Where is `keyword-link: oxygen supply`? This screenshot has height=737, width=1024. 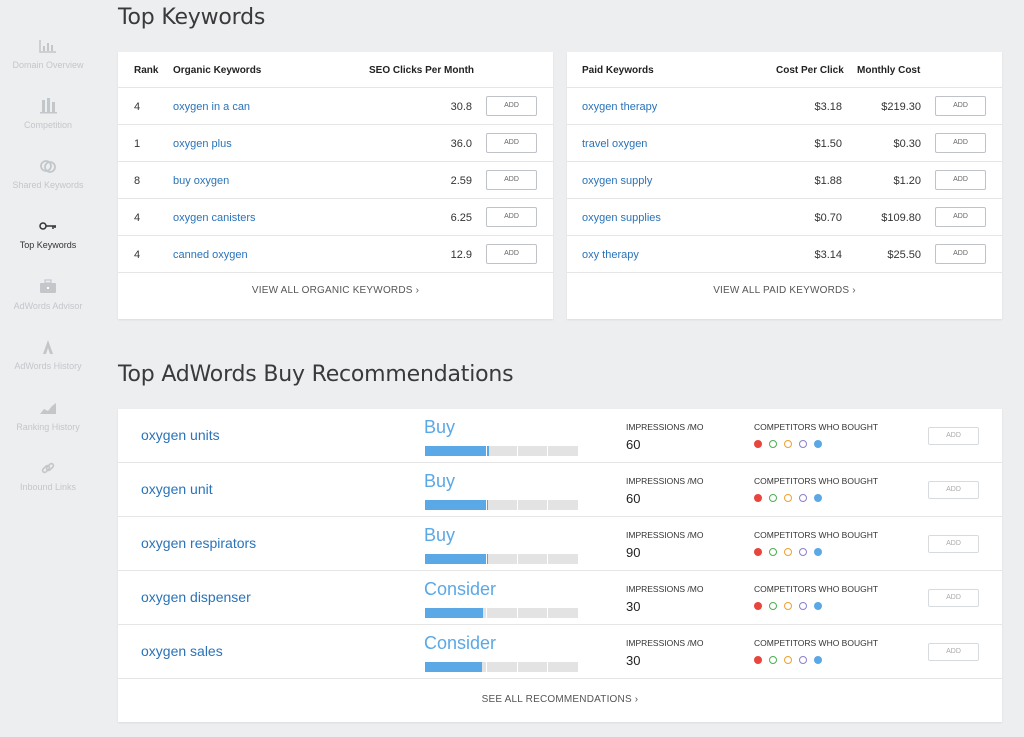
keyword-link: oxygen supply is located at coordinates (617, 181).